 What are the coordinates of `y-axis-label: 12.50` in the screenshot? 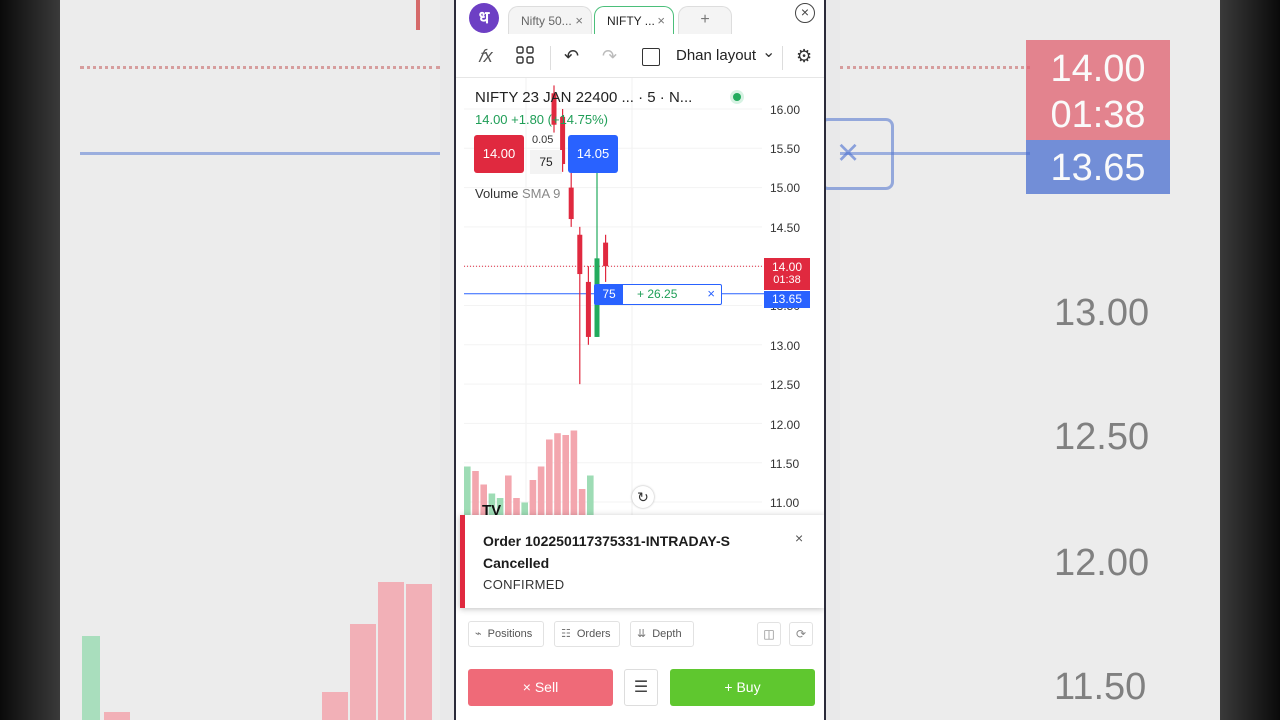 It's located at (785, 385).